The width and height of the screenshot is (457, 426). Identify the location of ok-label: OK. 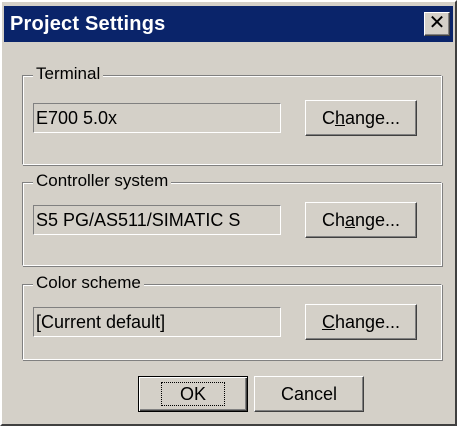
(192, 394).